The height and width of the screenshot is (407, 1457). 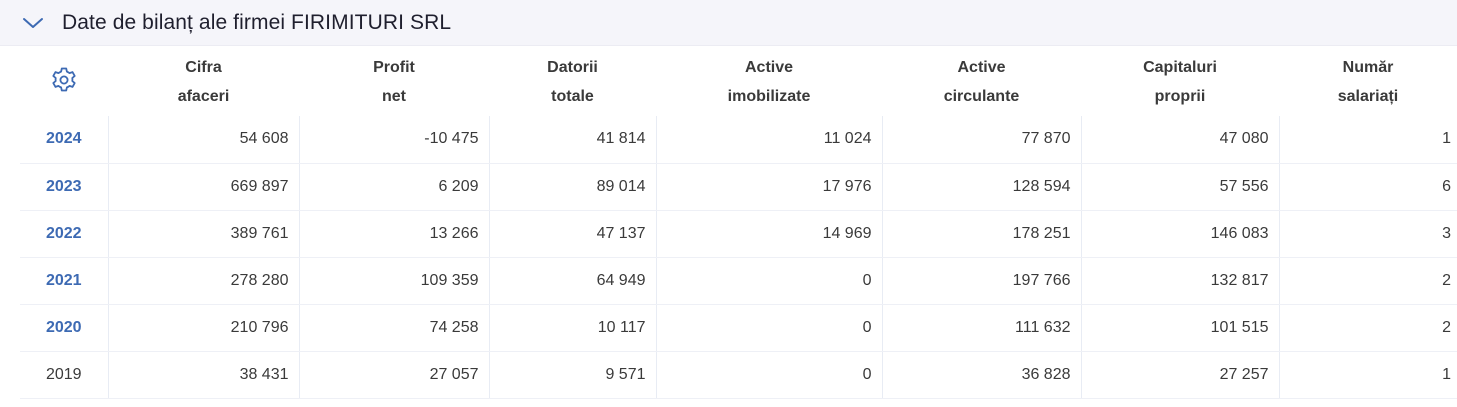 I want to click on cell-numar-salariati: 3, so click(x=1367, y=234).